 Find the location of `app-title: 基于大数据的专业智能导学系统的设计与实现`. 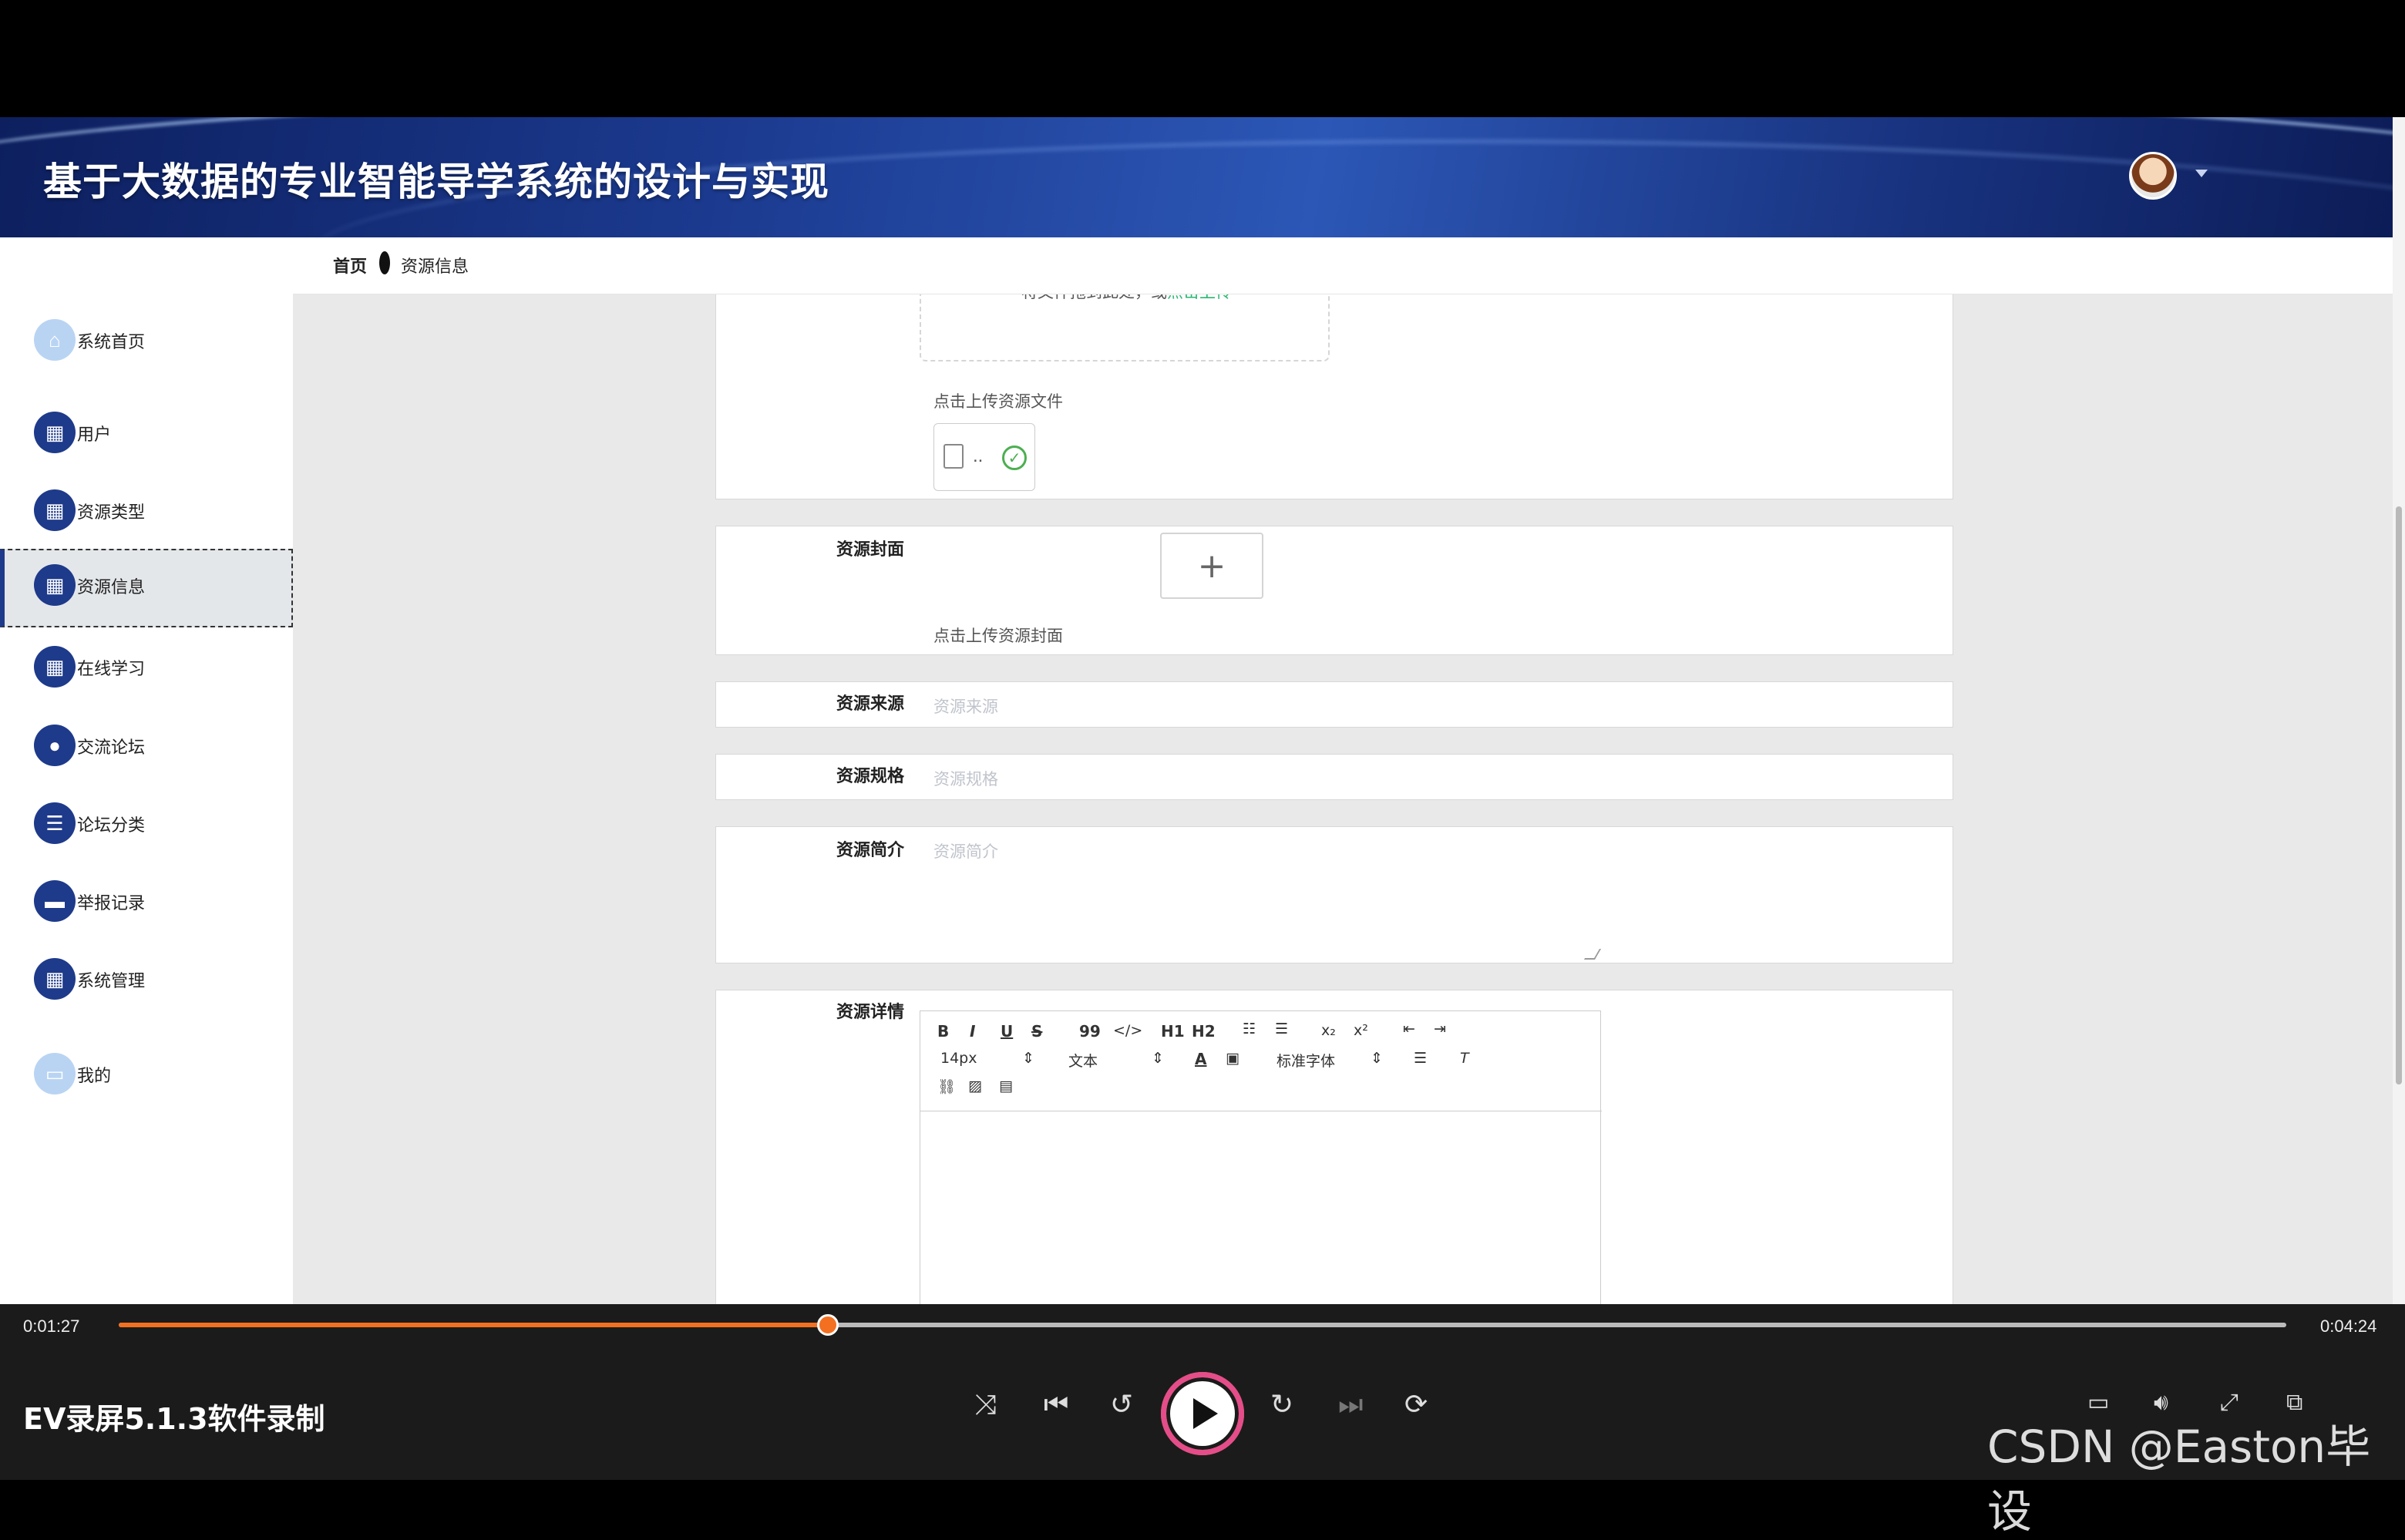

app-title: 基于大数据的专业智能导学系统的设计与实现 is located at coordinates (436, 182).